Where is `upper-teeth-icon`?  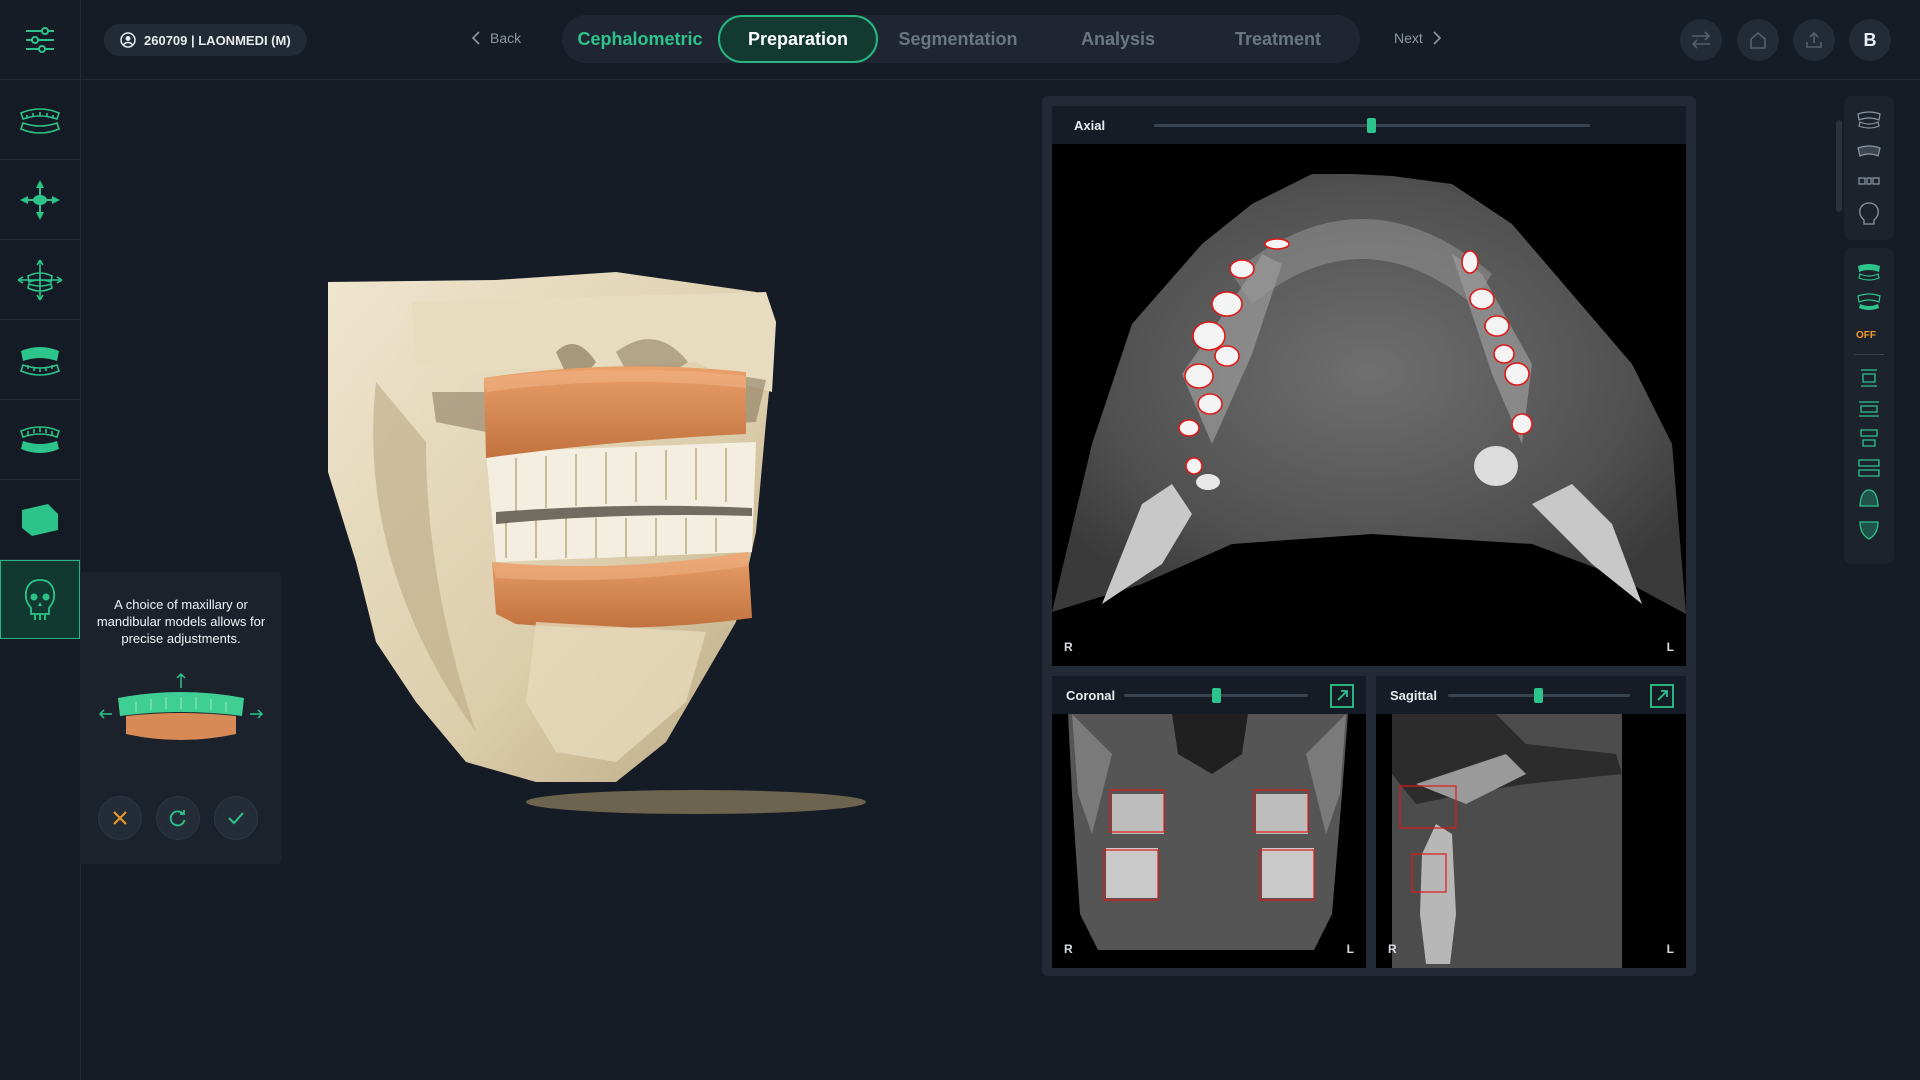
upper-teeth-icon is located at coordinates (40, 361).